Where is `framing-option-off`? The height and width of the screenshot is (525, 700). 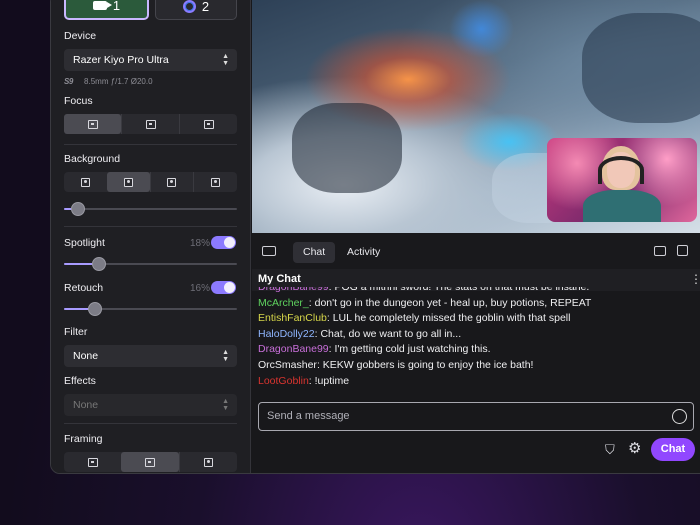
framing-option-off is located at coordinates (92, 462).